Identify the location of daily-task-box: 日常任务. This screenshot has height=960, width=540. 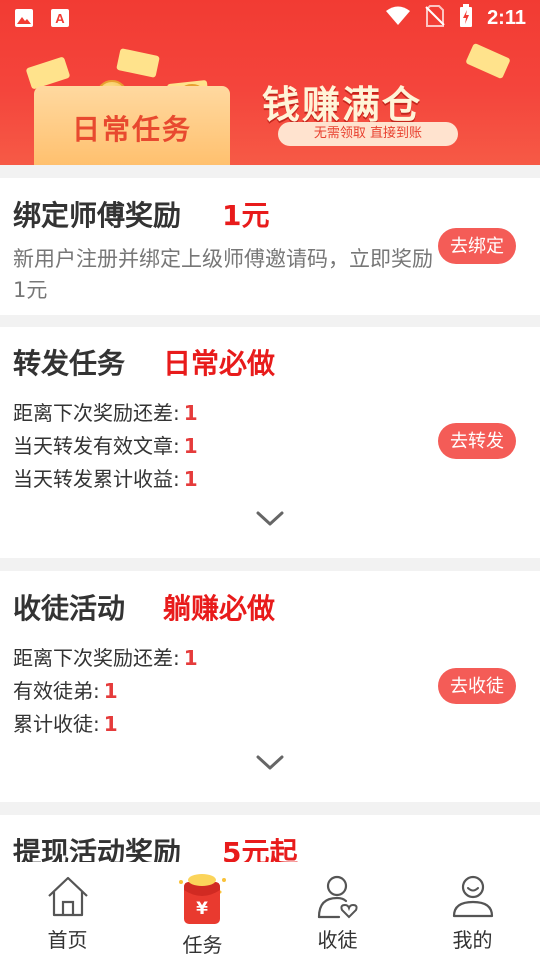
(132, 125).